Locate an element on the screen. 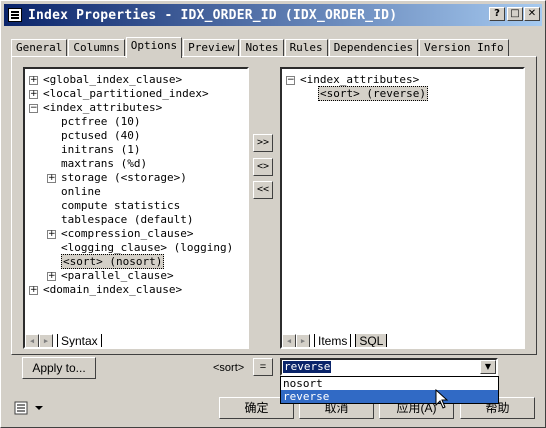  tree-node: compute statistics is located at coordinates (120, 206).